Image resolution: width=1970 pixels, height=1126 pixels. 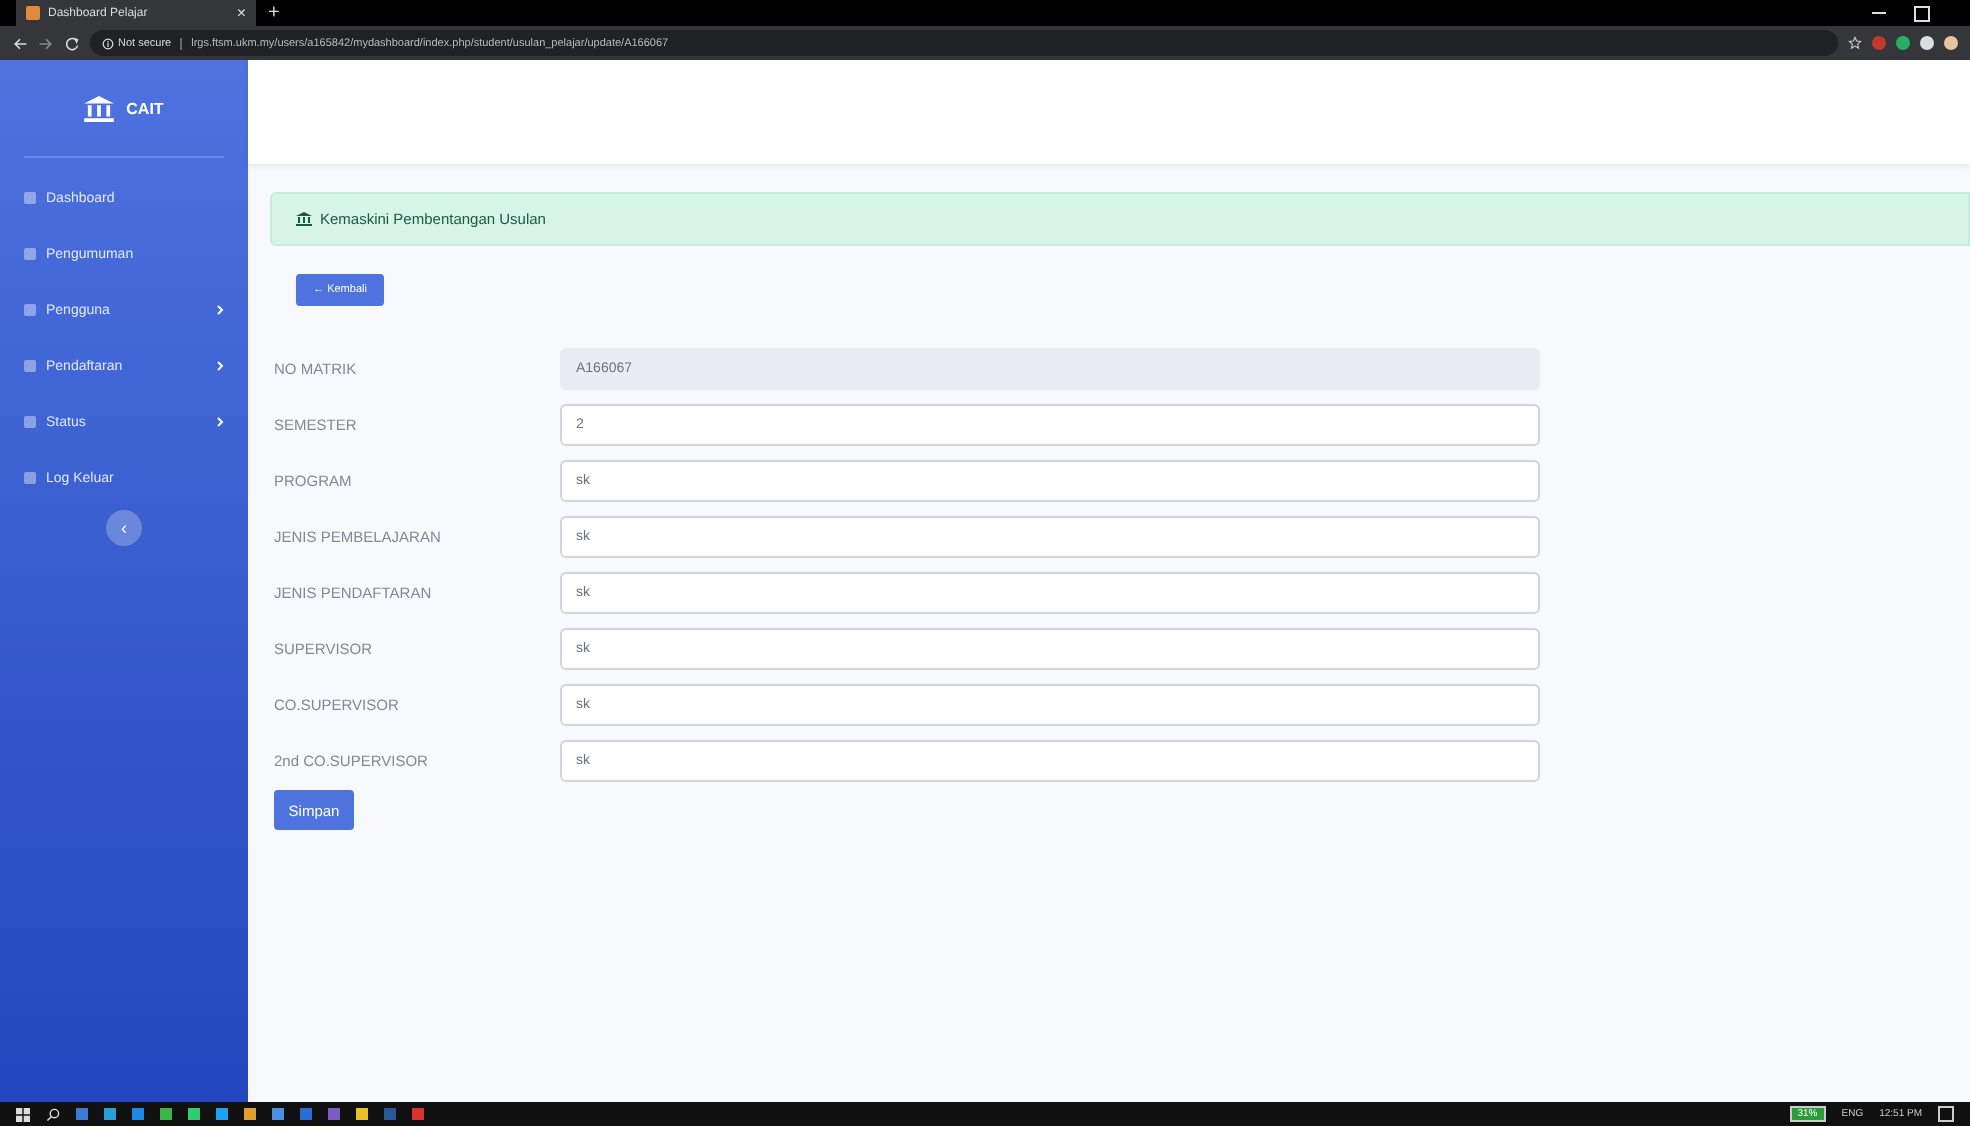 What do you see at coordinates (124, 528) in the screenshot?
I see `collapse-button: ‹` at bounding box center [124, 528].